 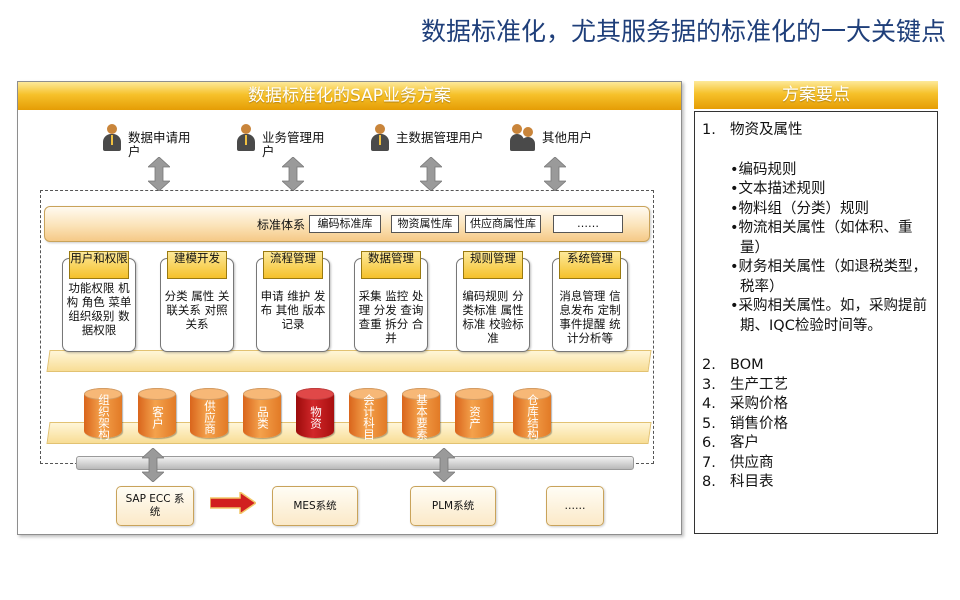 I want to click on key-point-item: 1. 物资及属性, so click(x=752, y=130).